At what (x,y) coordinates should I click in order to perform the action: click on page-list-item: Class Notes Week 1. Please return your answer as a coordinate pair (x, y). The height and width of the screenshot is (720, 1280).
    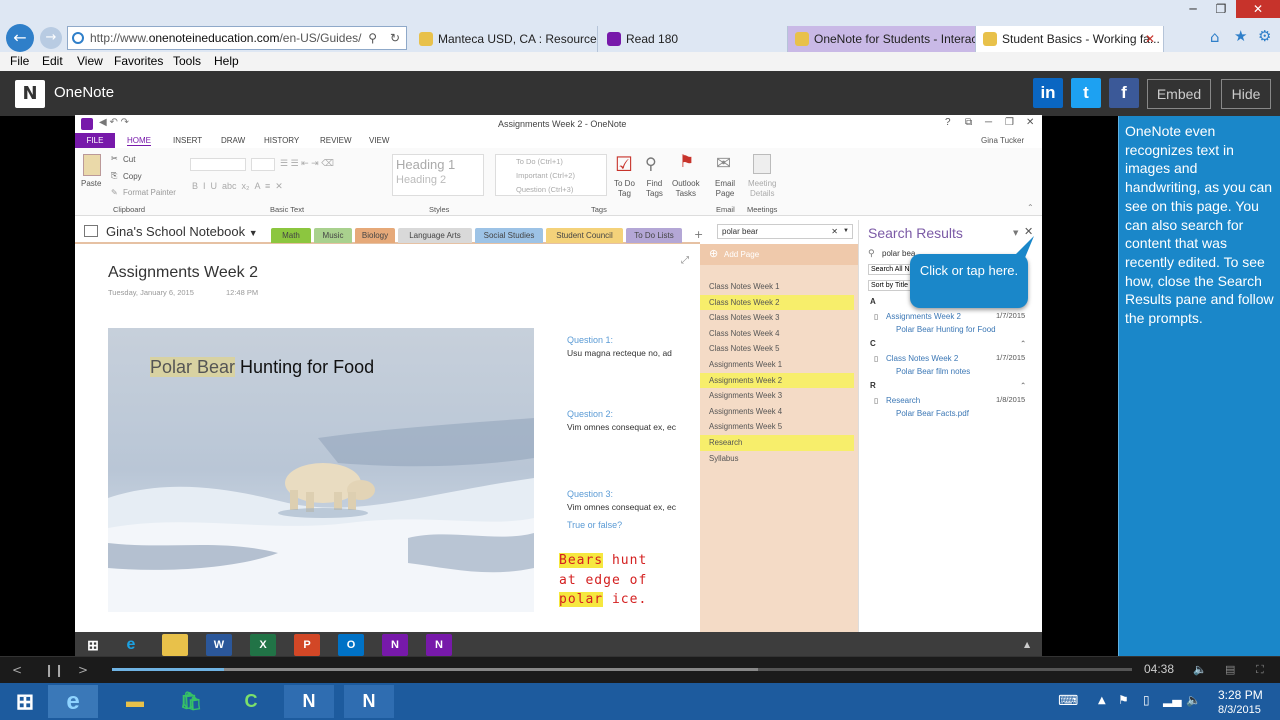
    Looking at the image, I should click on (777, 287).